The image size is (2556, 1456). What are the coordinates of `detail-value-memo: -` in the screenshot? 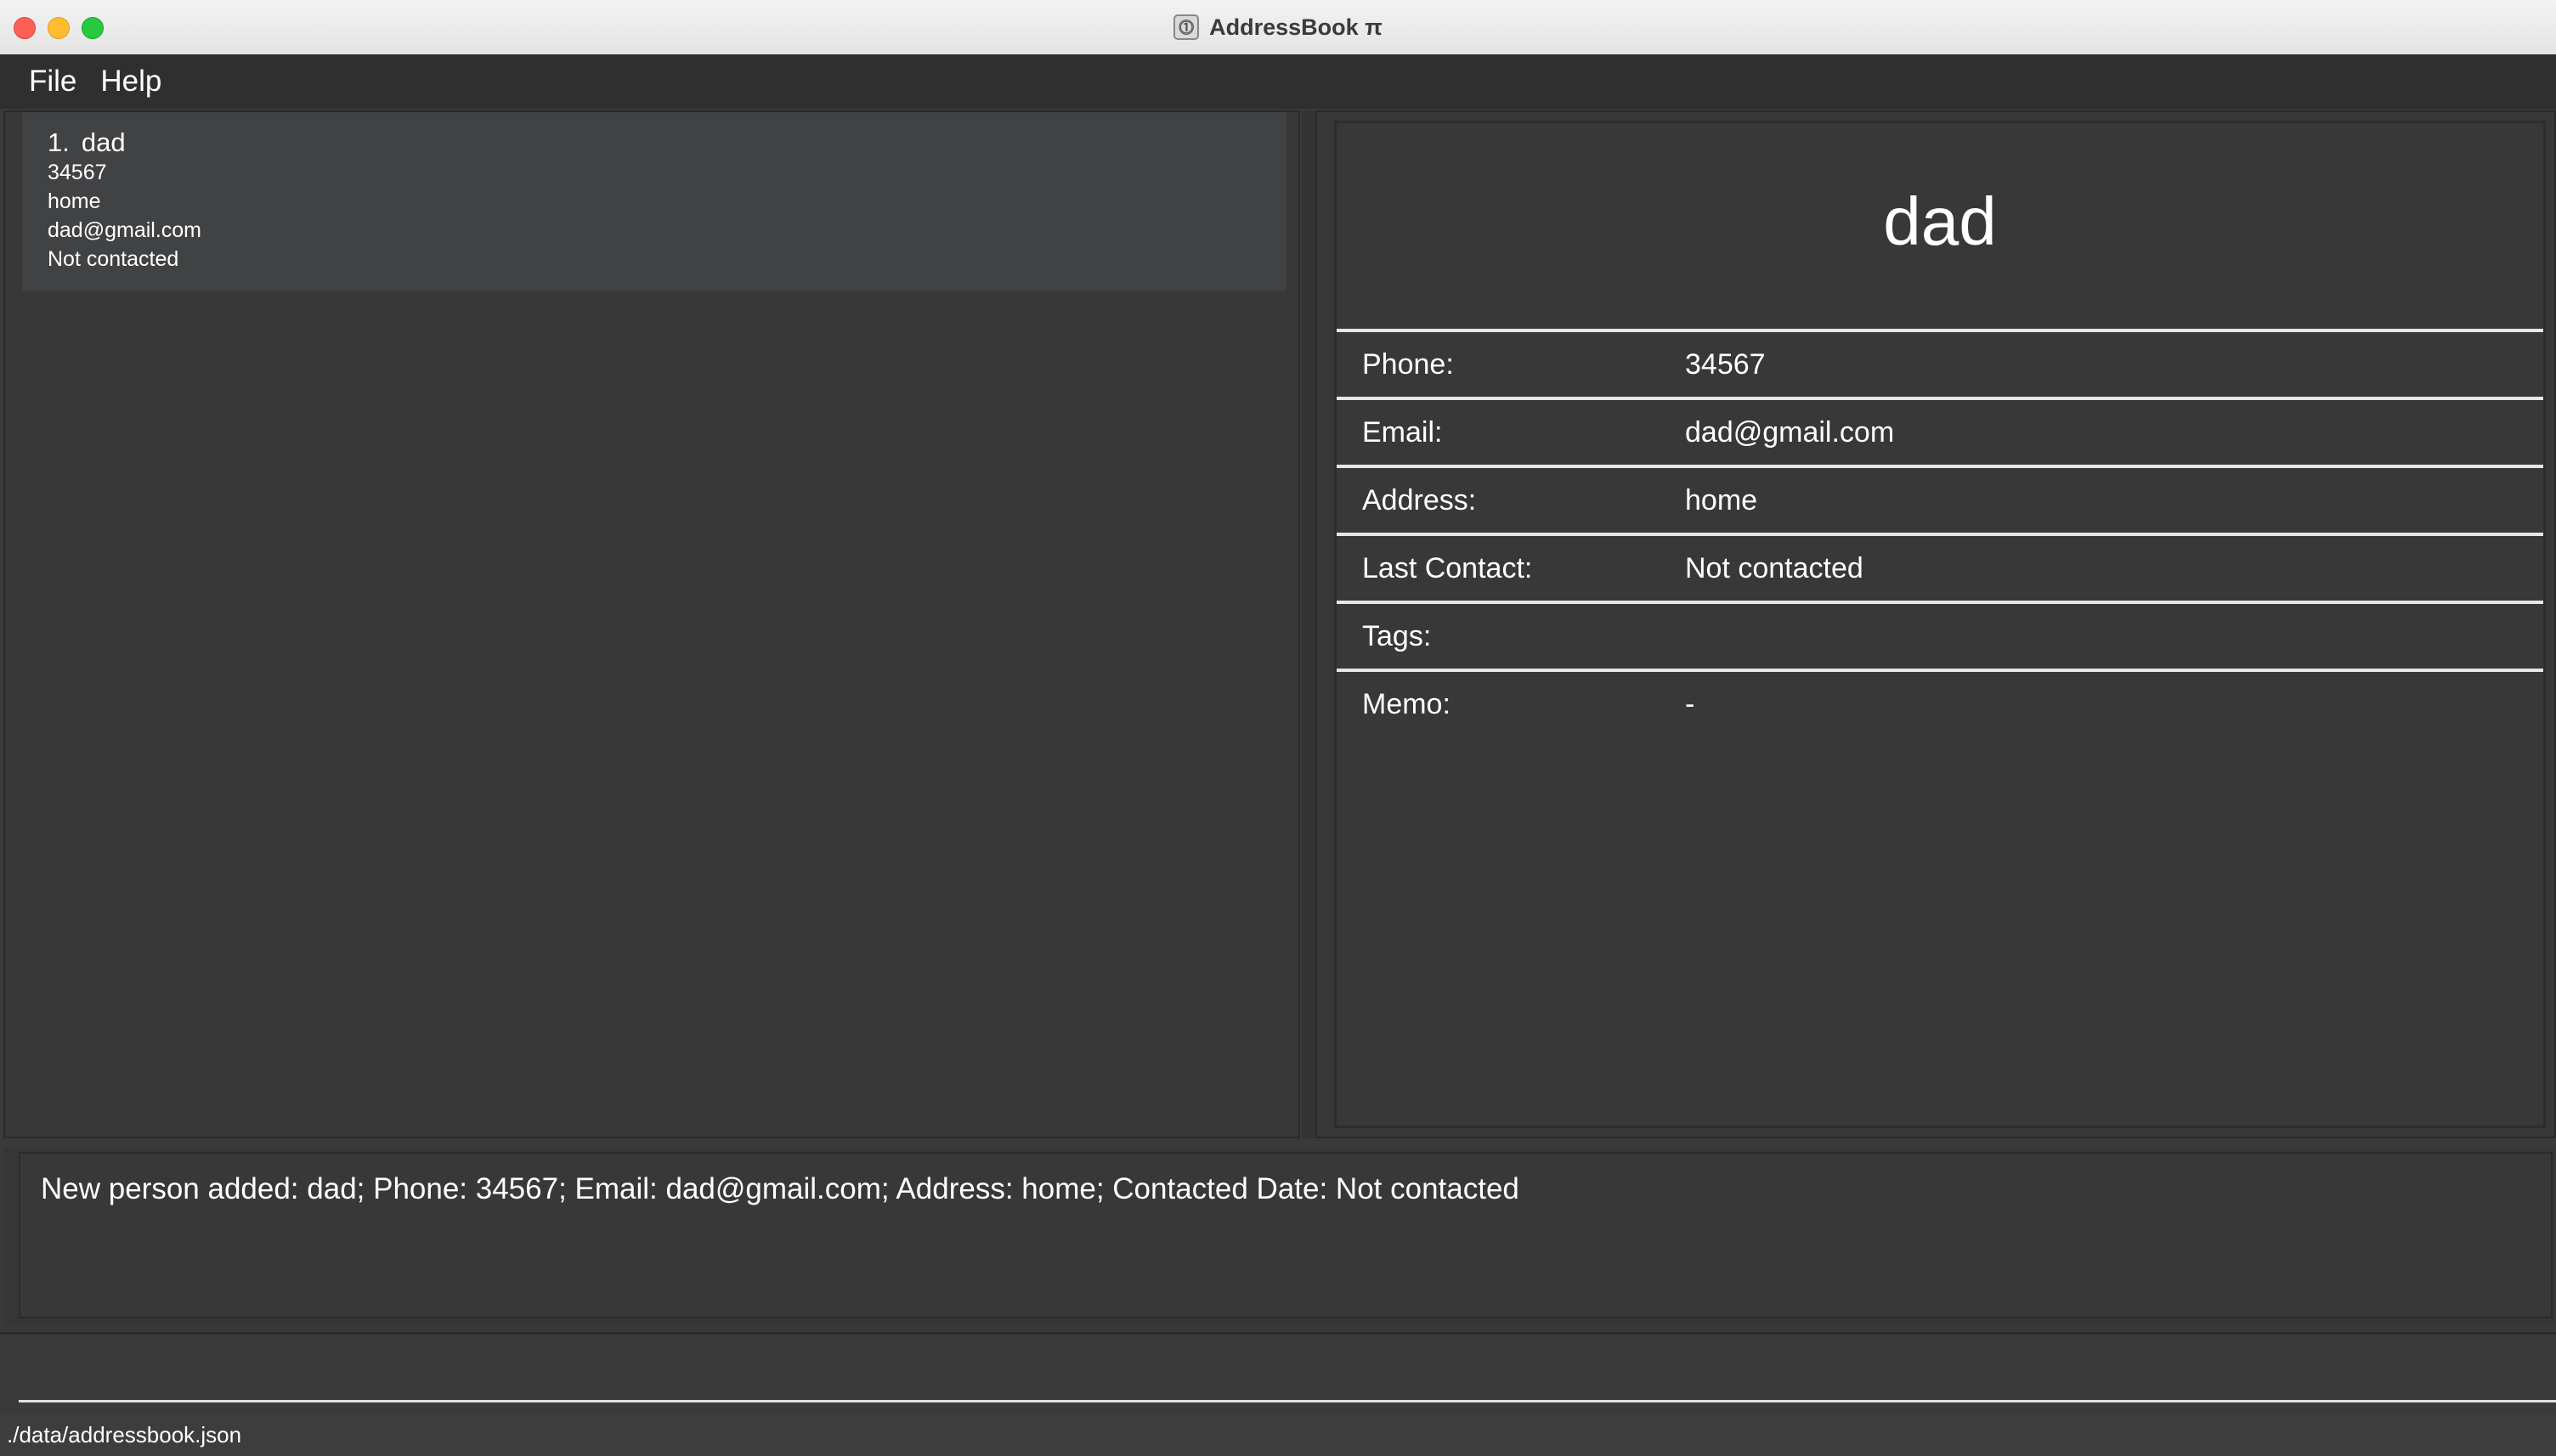 It's located at (1690, 704).